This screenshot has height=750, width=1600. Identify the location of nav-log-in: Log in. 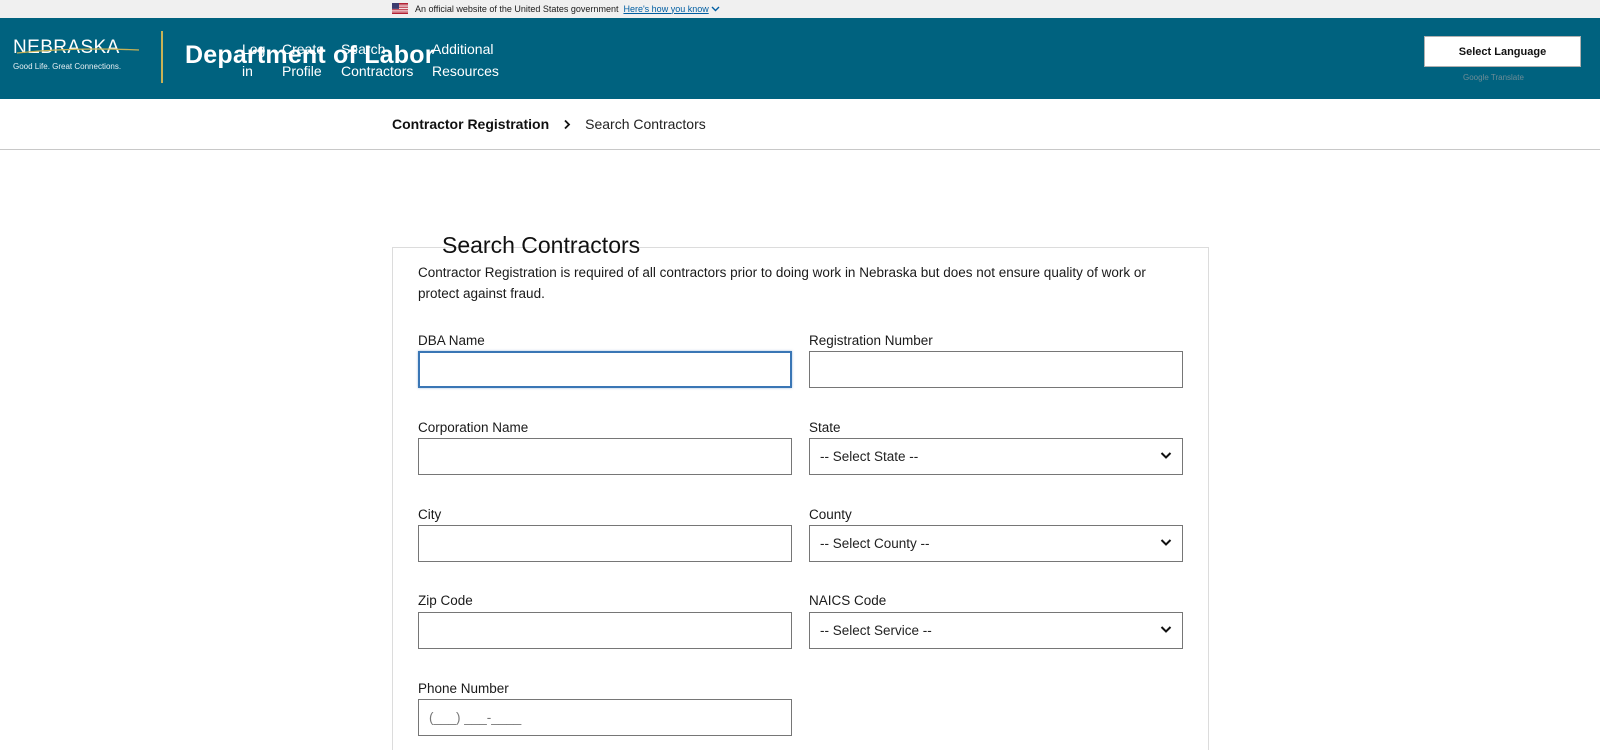
(253, 60).